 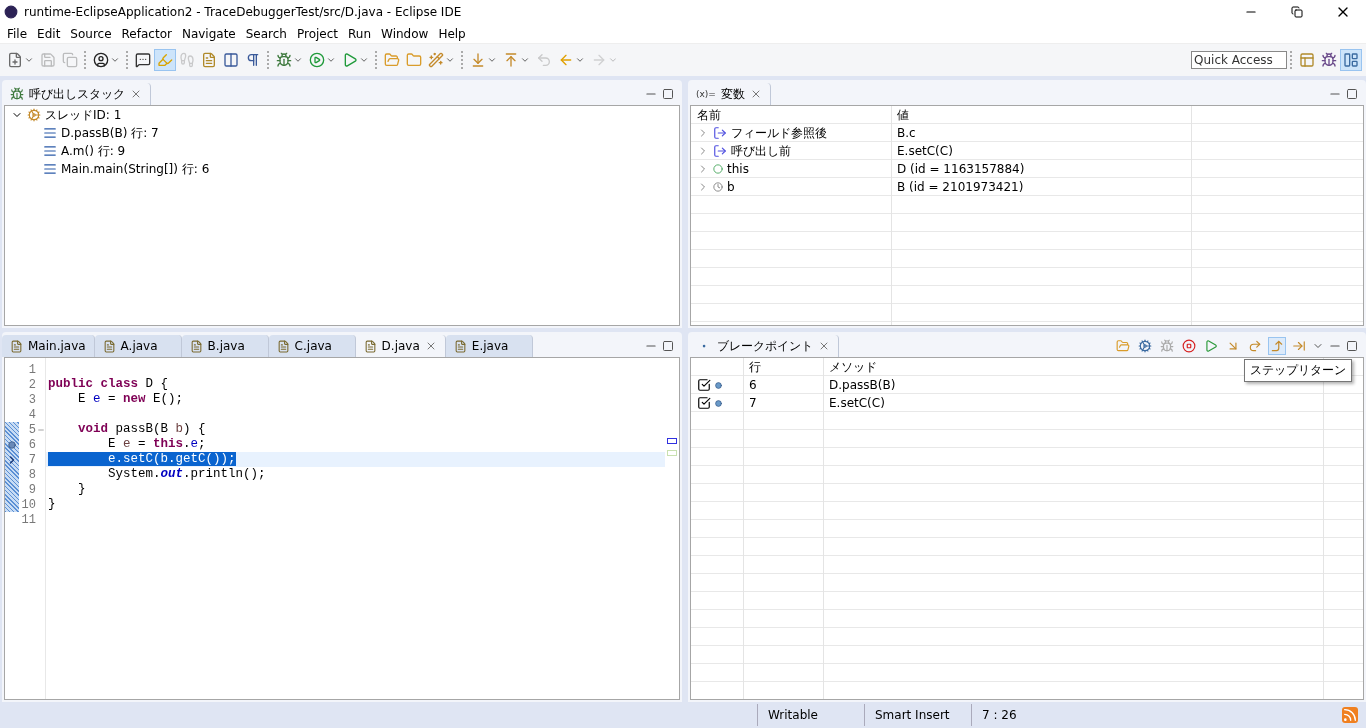 What do you see at coordinates (11, 12) in the screenshot?
I see `eclipse-logo-icon` at bounding box center [11, 12].